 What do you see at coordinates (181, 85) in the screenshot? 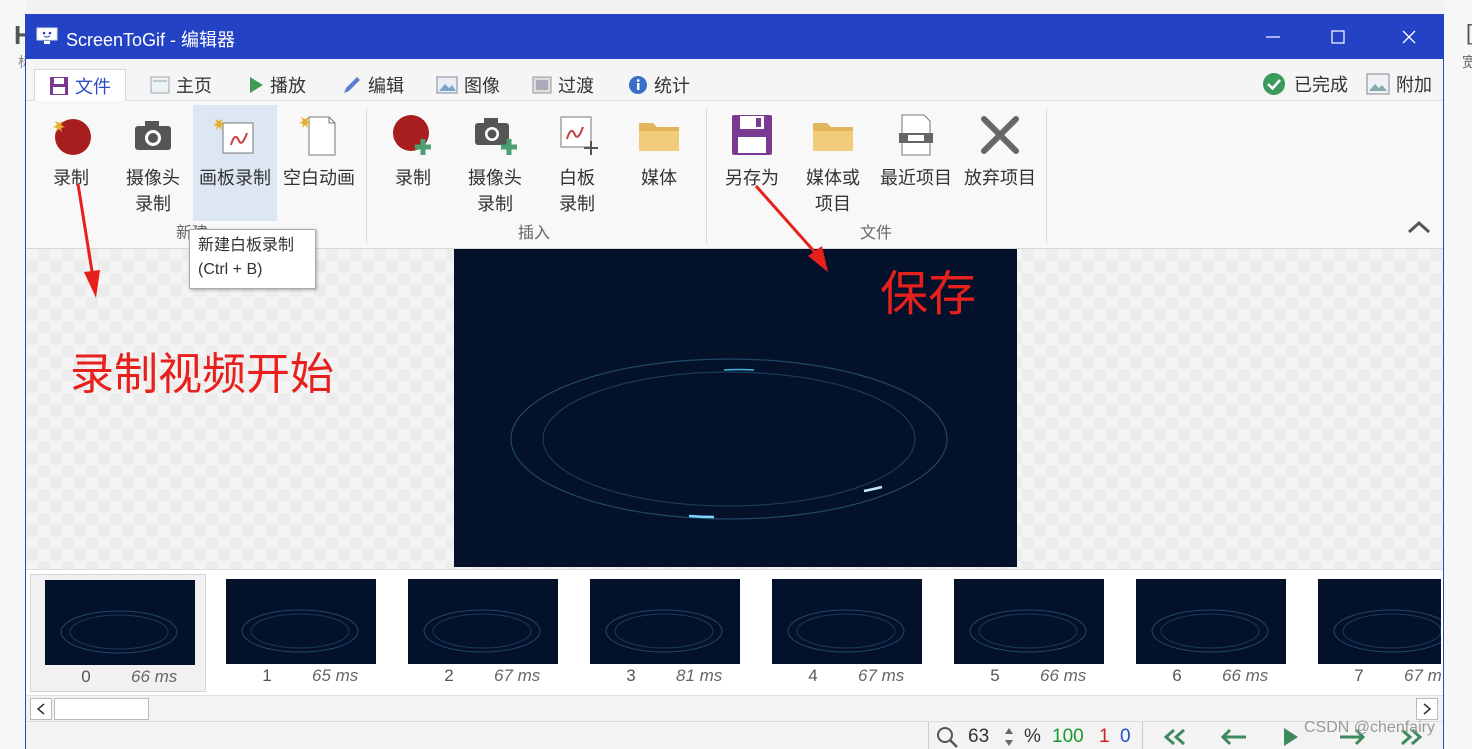
I see `tab-home: 主页` at bounding box center [181, 85].